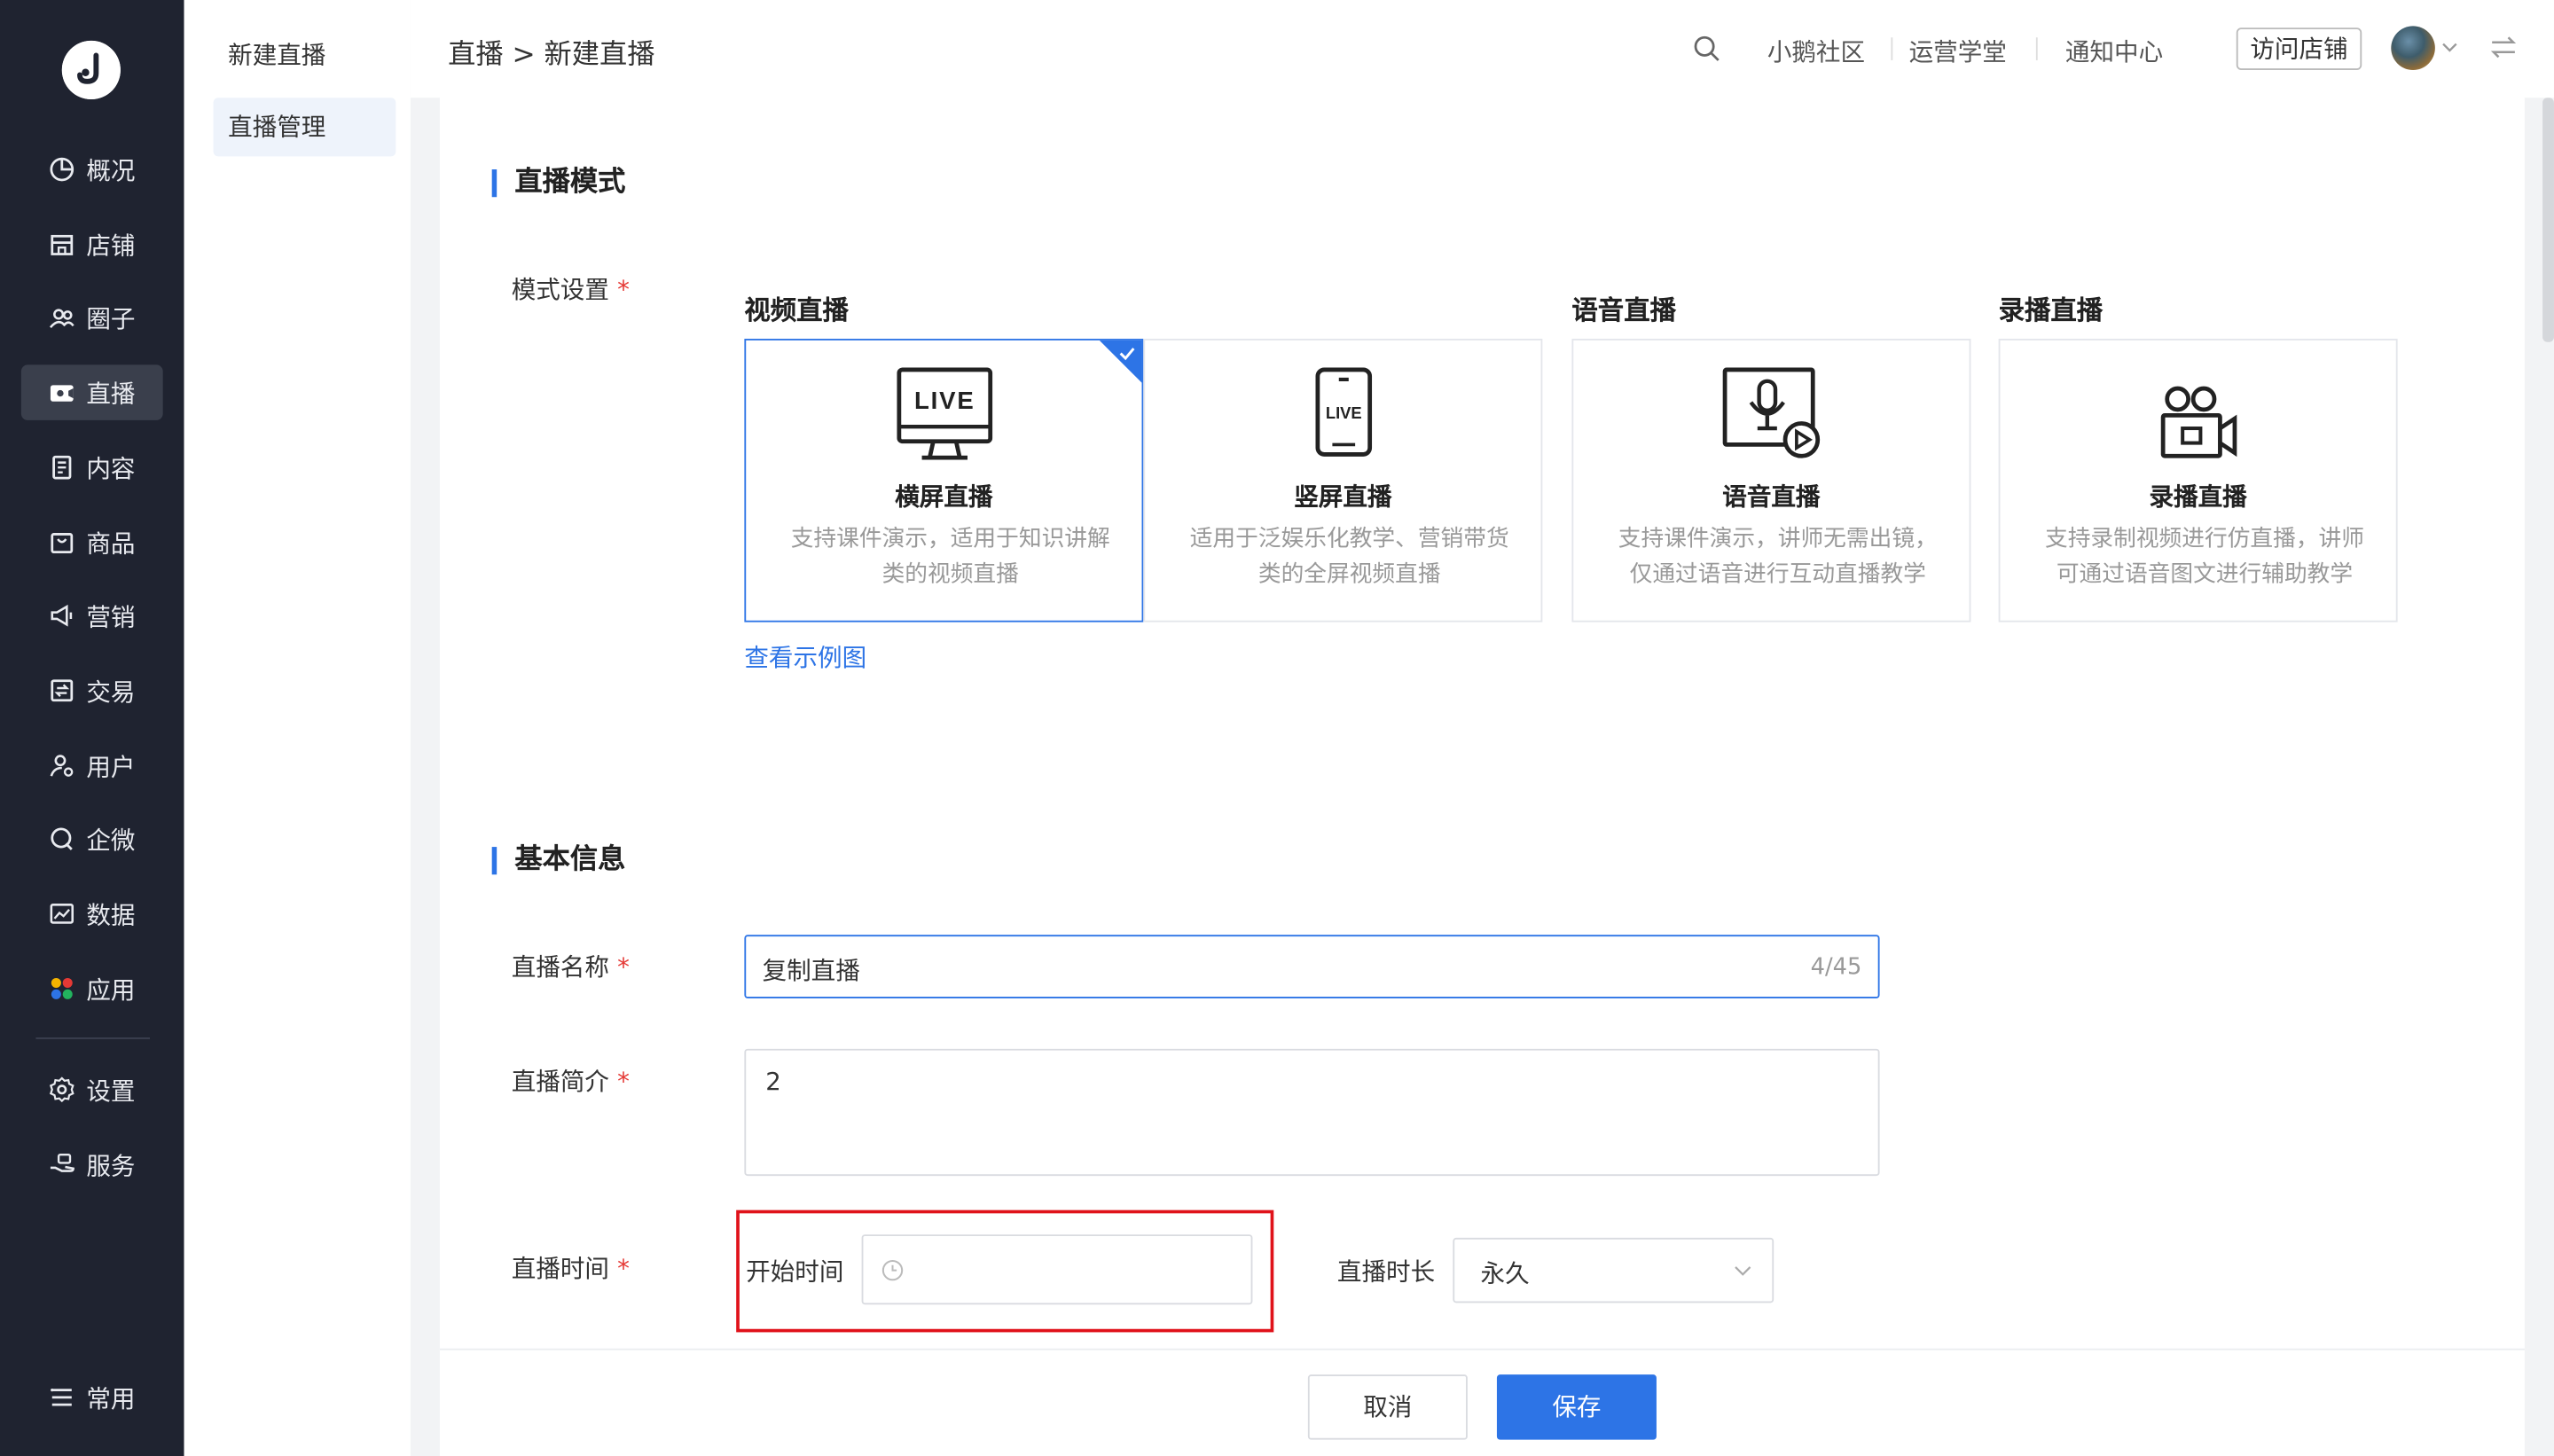  I want to click on switch-arrows-icon, so click(2503, 47).